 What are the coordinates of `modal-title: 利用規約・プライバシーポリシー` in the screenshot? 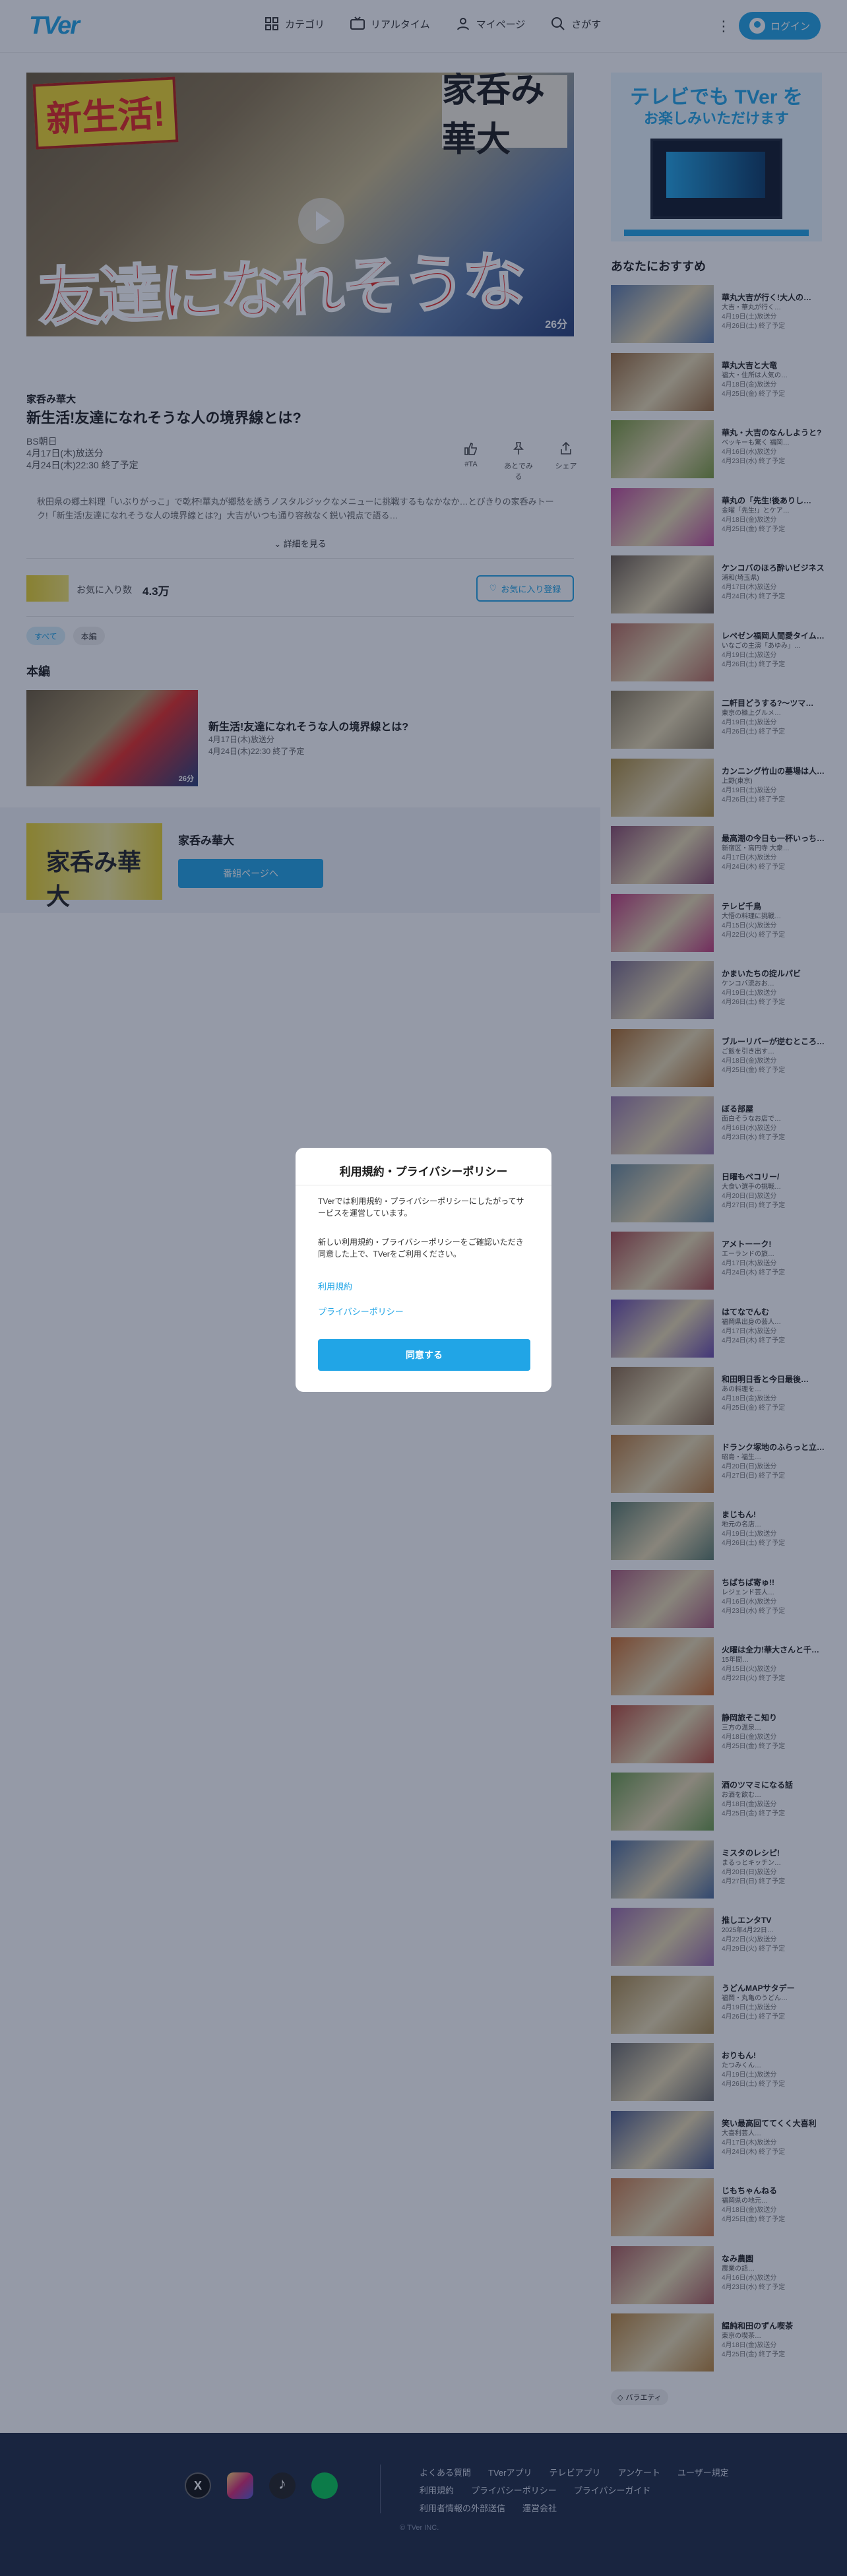 It's located at (423, 1172).